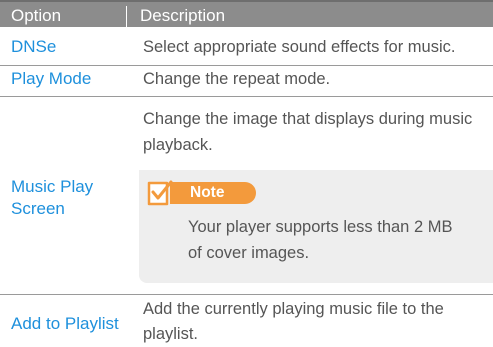 Image resolution: width=493 pixels, height=347 pixels. I want to click on note-text-line2: of cover images., so click(249, 253).